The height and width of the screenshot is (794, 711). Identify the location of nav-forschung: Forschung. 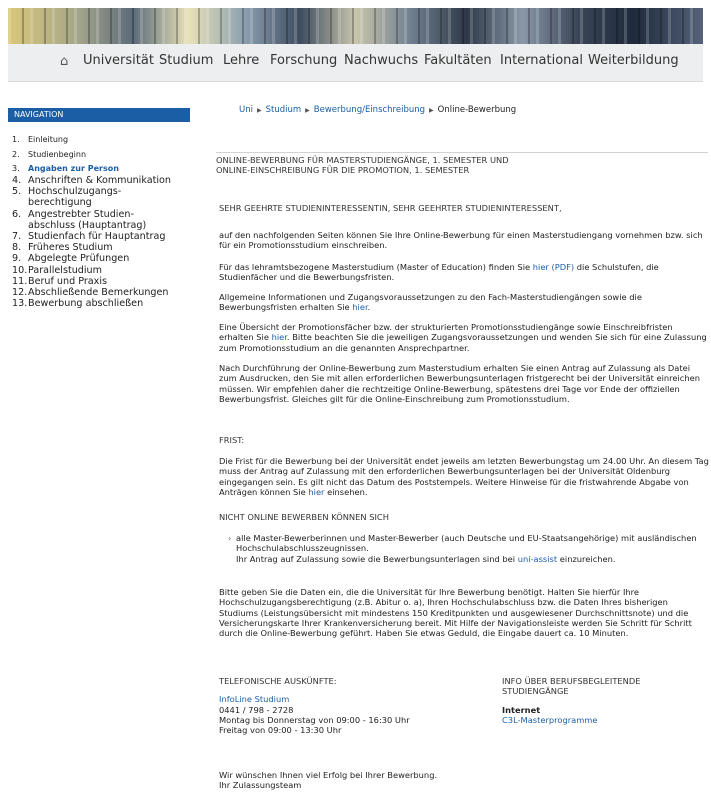
(303, 60).